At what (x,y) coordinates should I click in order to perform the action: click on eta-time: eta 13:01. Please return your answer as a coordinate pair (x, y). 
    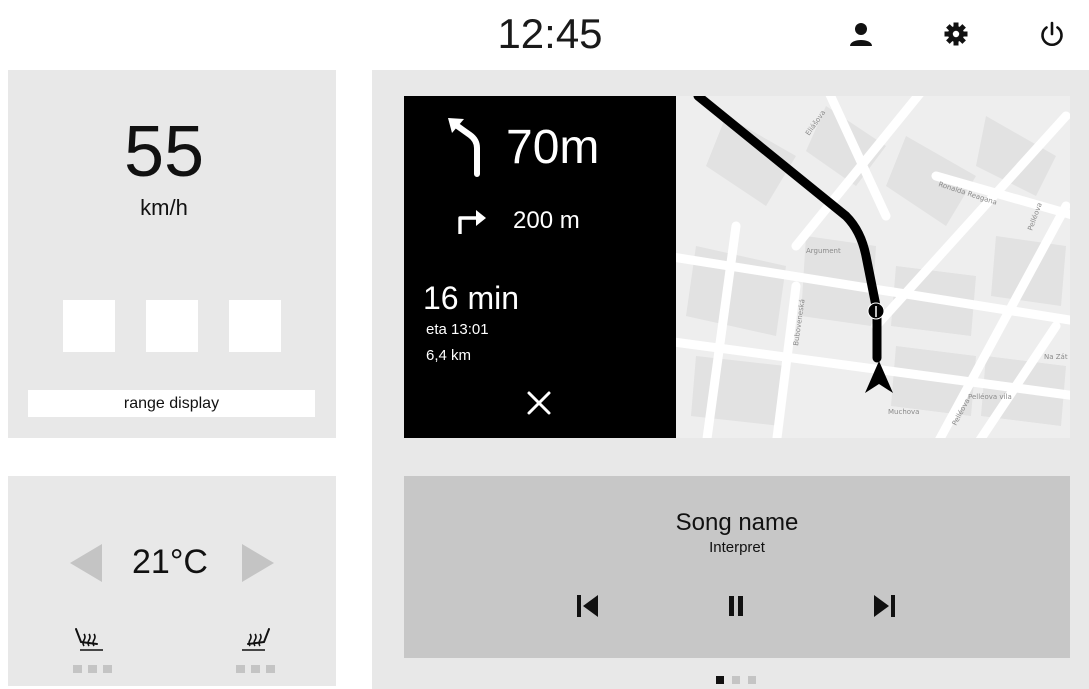
    Looking at the image, I should click on (457, 329).